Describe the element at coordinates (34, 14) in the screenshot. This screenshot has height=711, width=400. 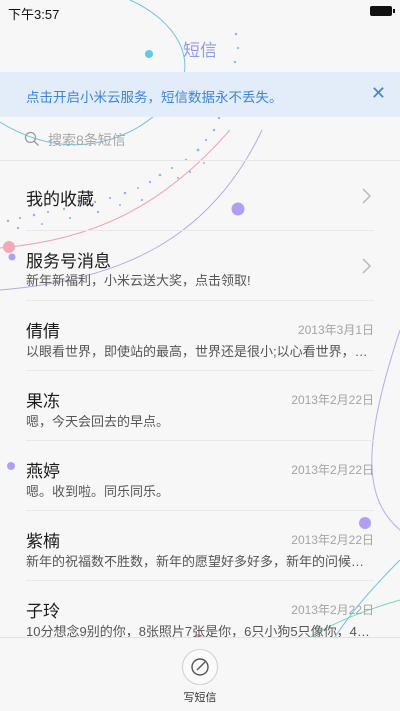
I see `status-time: 下午3:57` at that location.